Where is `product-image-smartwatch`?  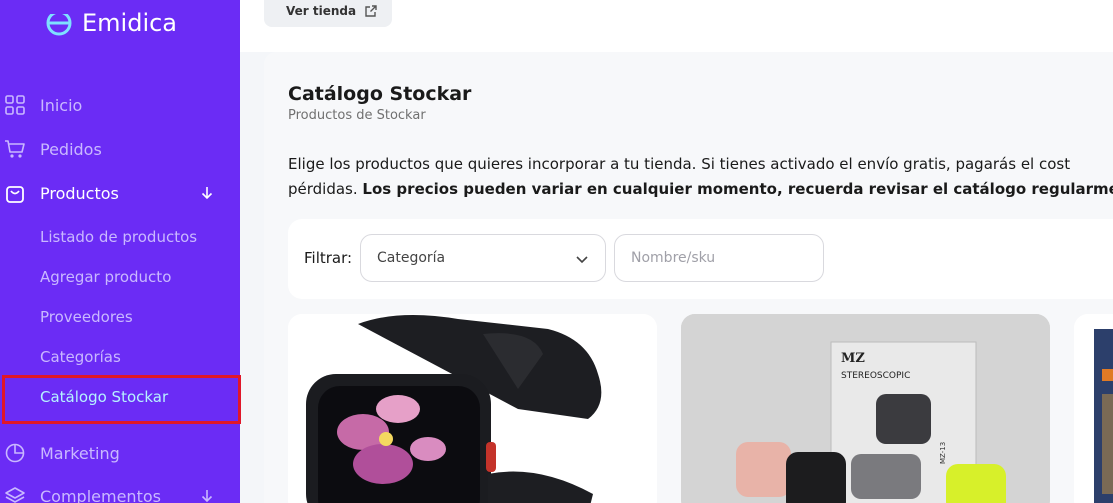 product-image-smartwatch is located at coordinates (472, 408).